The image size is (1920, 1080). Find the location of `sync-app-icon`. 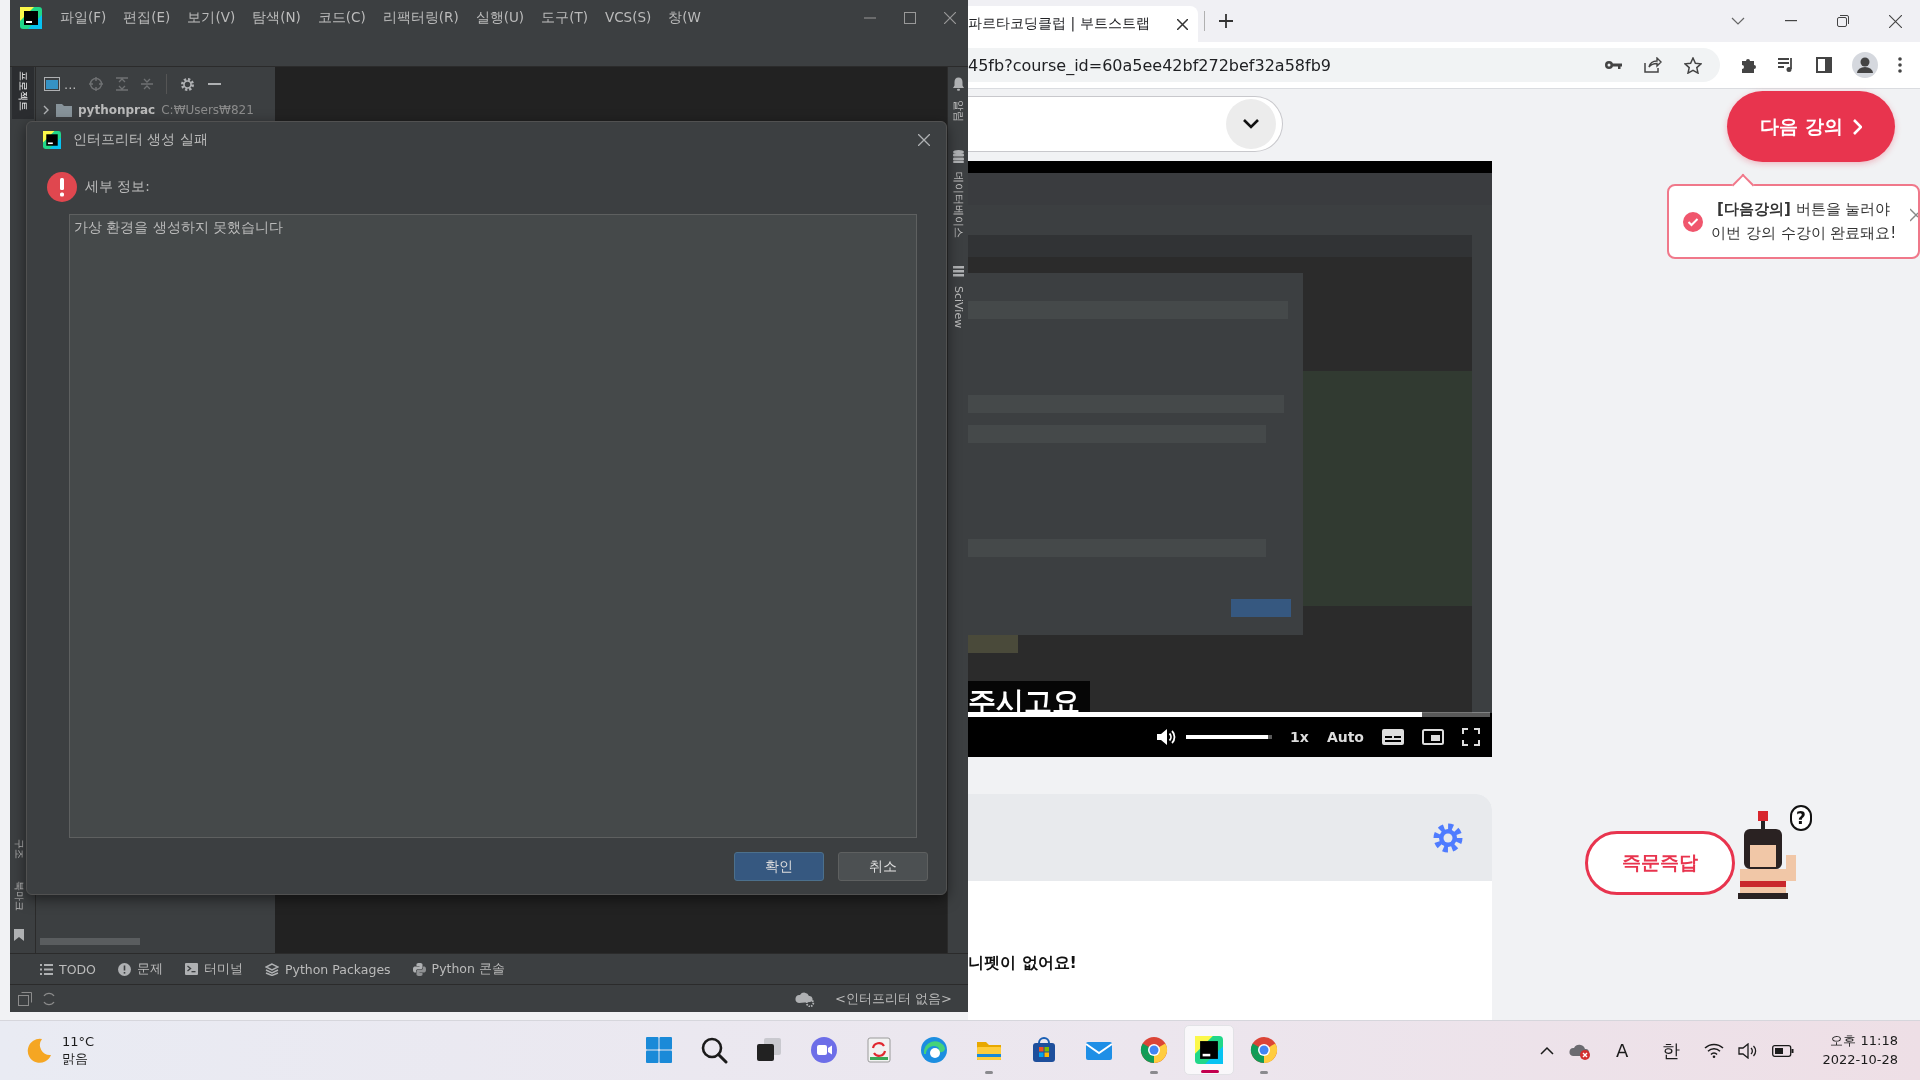

sync-app-icon is located at coordinates (879, 1050).